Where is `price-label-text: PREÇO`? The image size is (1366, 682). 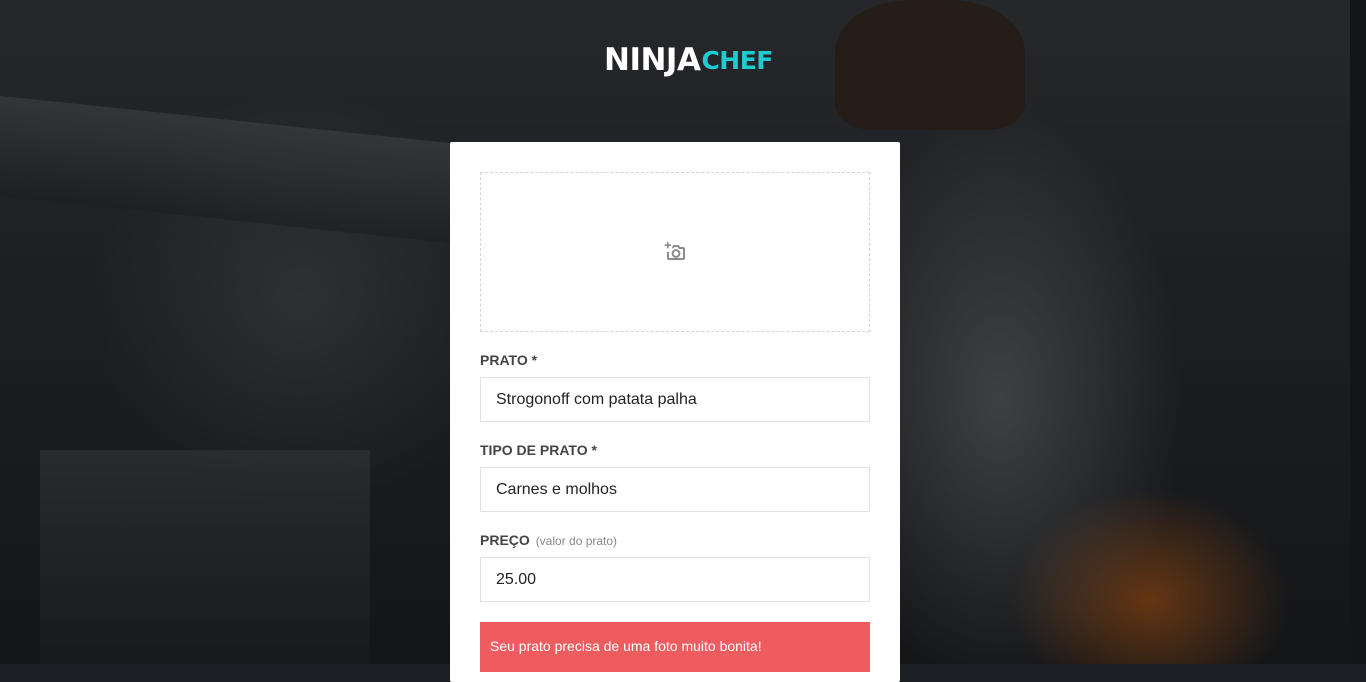
price-label-text: PREÇO is located at coordinates (505, 540).